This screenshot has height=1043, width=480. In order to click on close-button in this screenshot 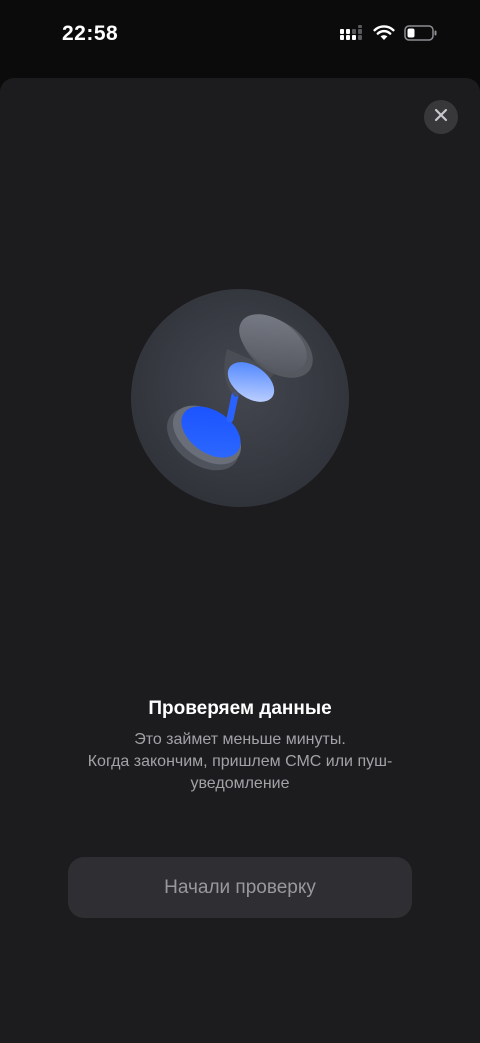, I will do `click(441, 117)`.